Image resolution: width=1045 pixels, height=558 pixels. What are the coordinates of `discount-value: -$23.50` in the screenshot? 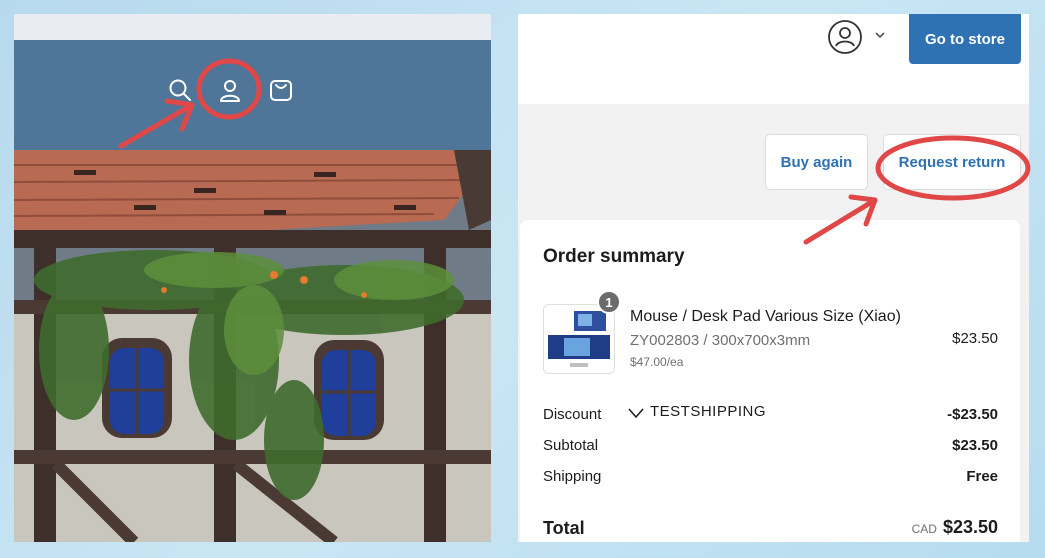 It's located at (972, 414).